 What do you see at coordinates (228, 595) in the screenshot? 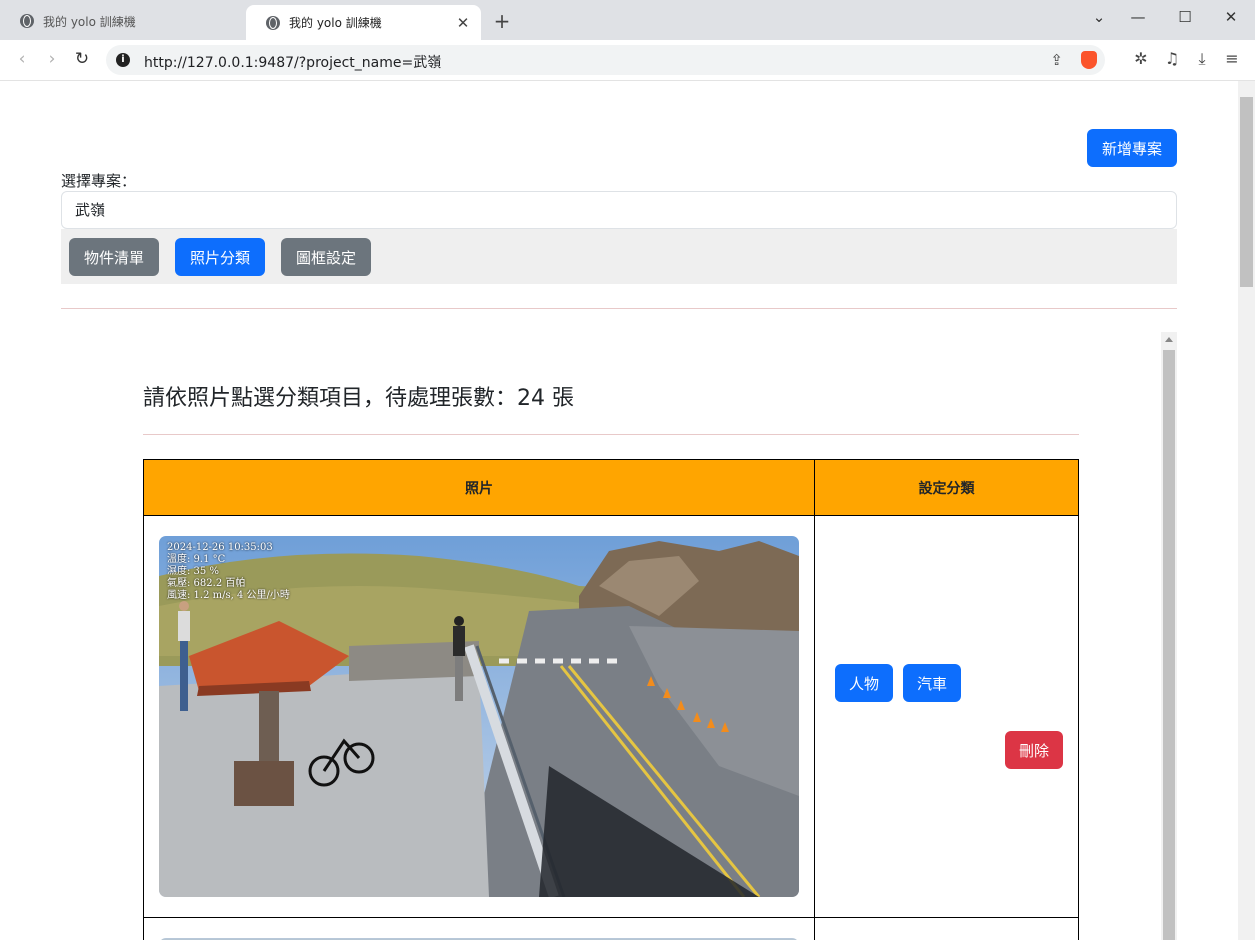
I see `photo-wind: 風速: 1.2 m/s, 4 公里/小時` at bounding box center [228, 595].